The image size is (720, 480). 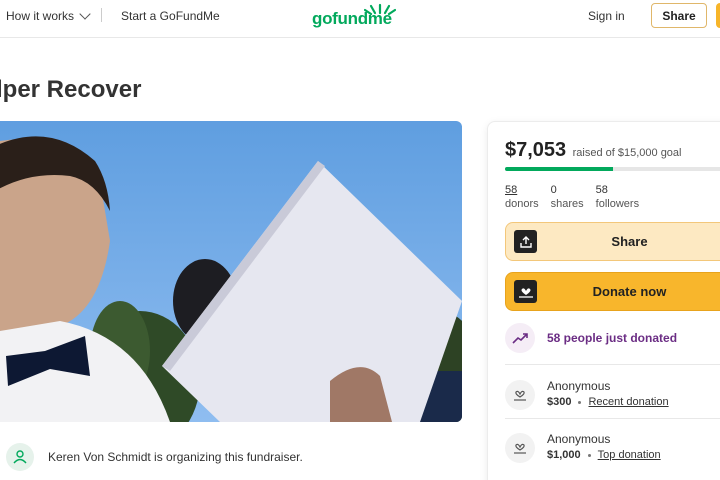 What do you see at coordinates (511, 190) in the screenshot?
I see `stat-donors-number: 58` at bounding box center [511, 190].